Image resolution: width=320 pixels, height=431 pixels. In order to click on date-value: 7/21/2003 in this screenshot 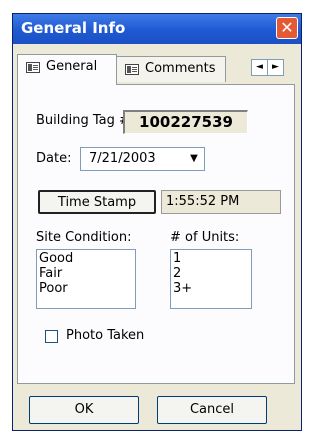, I will do `click(122, 158)`.